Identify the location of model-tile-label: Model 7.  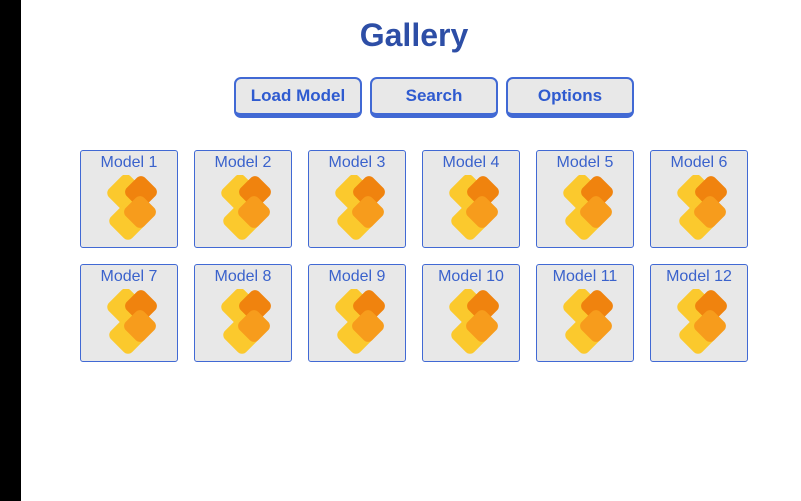
(129, 276).